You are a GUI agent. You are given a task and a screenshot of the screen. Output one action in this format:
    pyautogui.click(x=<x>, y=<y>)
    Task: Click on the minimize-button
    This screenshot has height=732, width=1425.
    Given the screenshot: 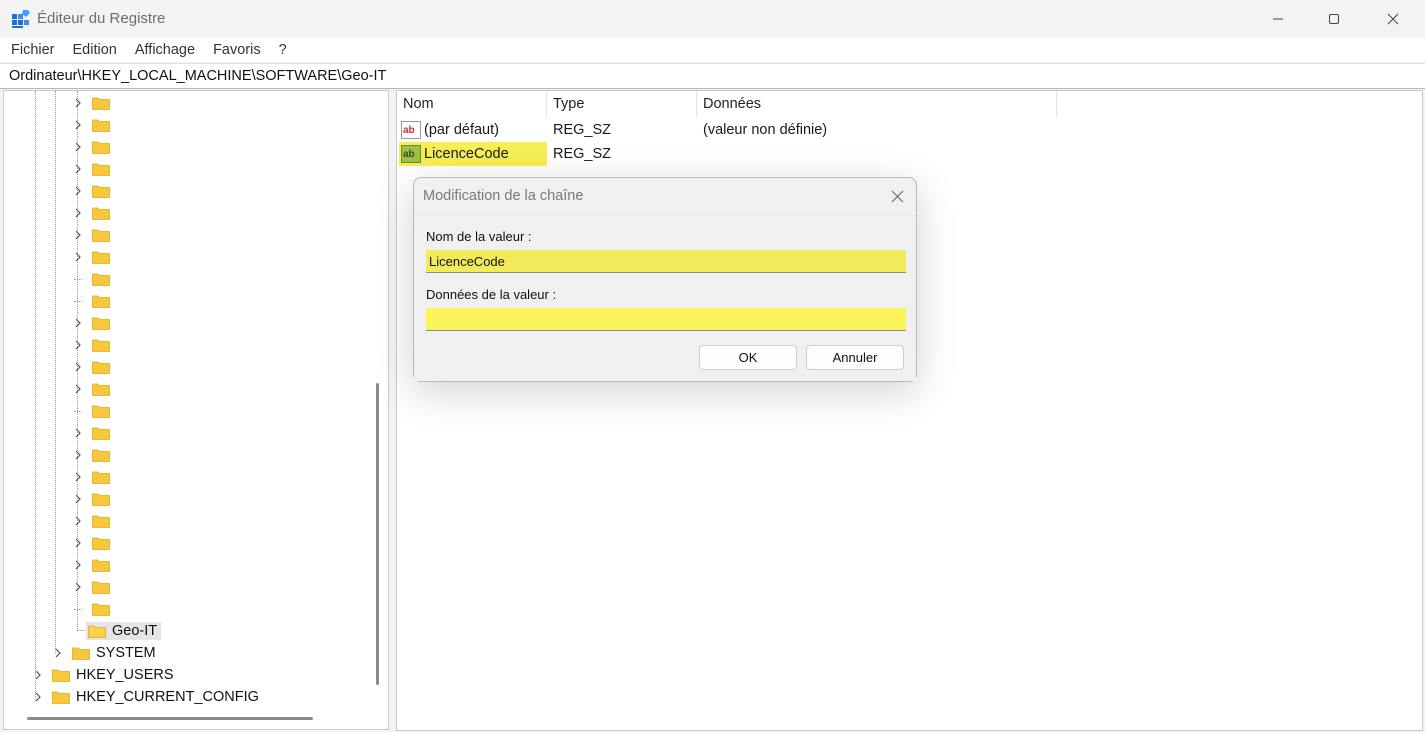 What is the action you would take?
    pyautogui.click(x=1278, y=19)
    